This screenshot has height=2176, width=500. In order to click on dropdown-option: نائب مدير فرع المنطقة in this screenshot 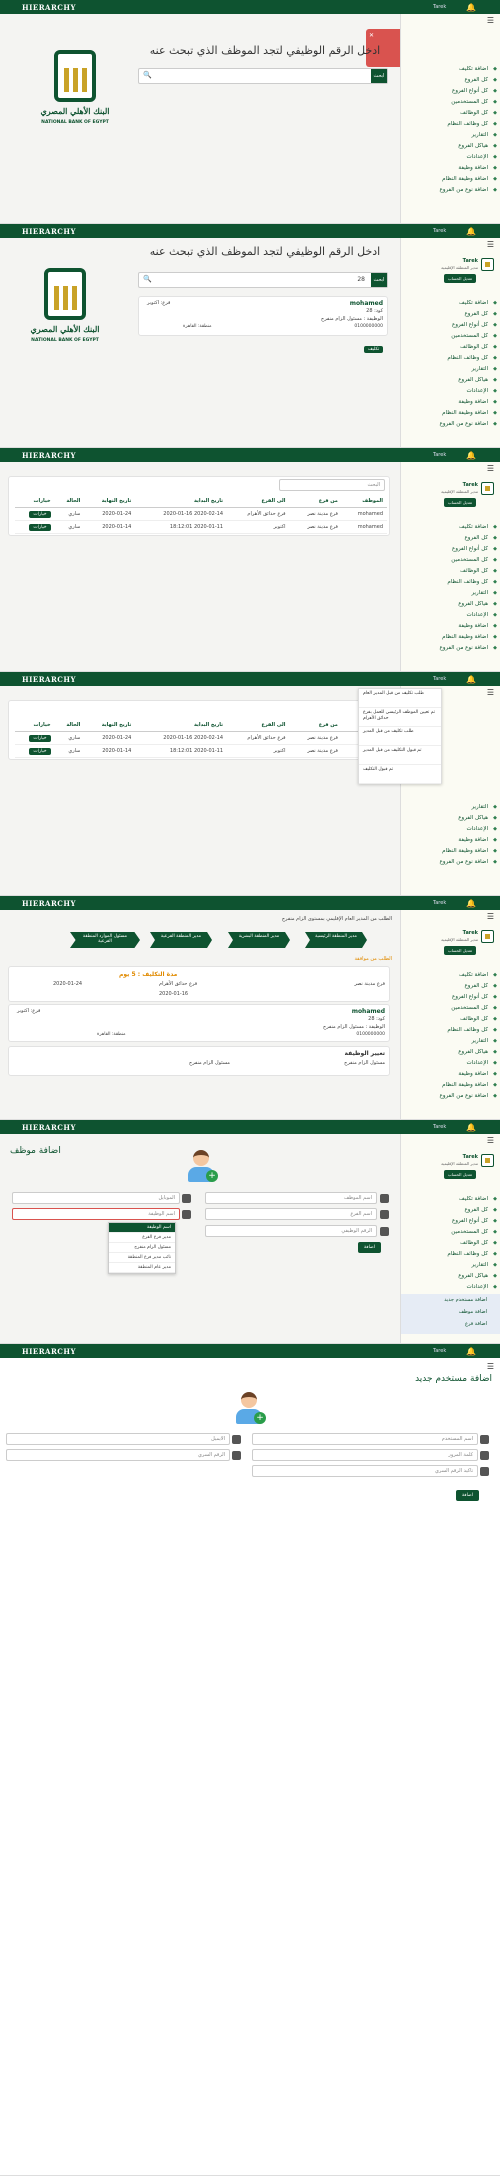, I will do `click(142, 1258)`.